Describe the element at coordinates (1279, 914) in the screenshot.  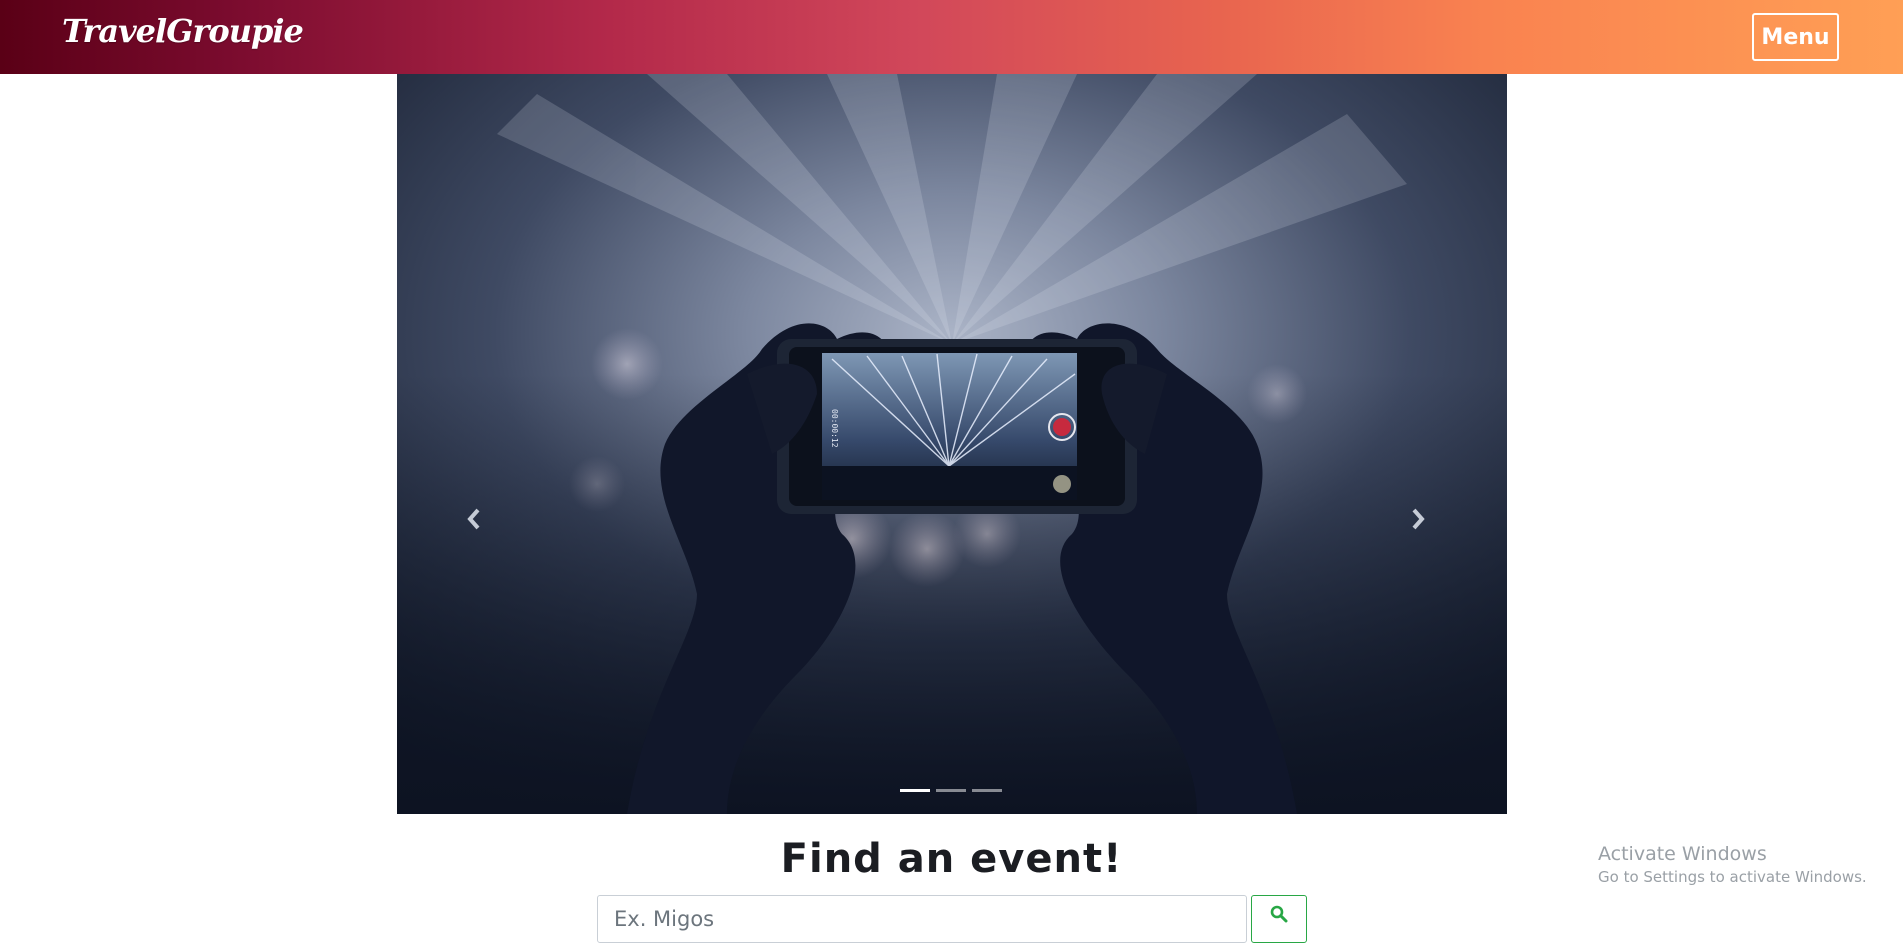
I see `search-icon` at that location.